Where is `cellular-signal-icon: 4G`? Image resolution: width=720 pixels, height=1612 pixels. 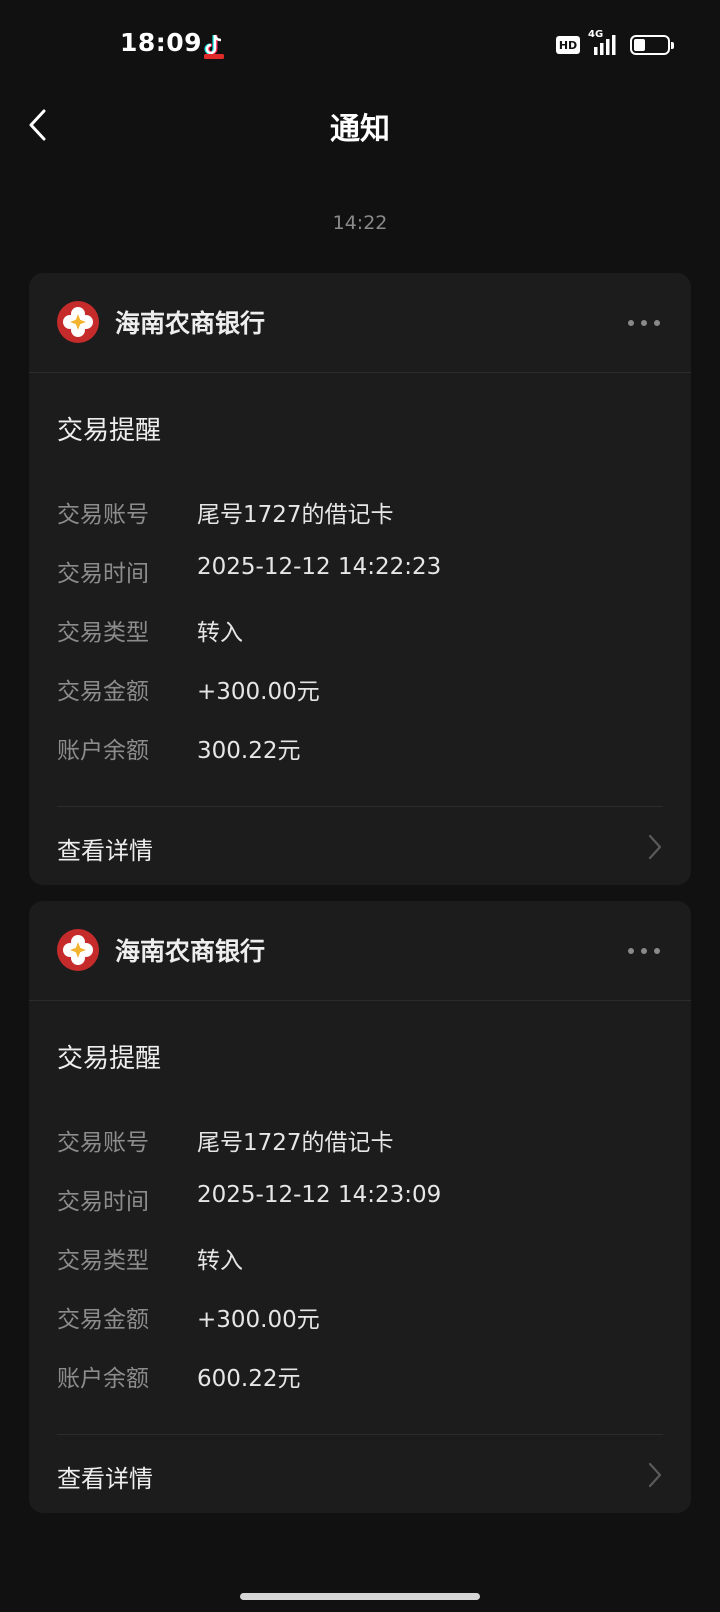 cellular-signal-icon: 4G is located at coordinates (605, 43).